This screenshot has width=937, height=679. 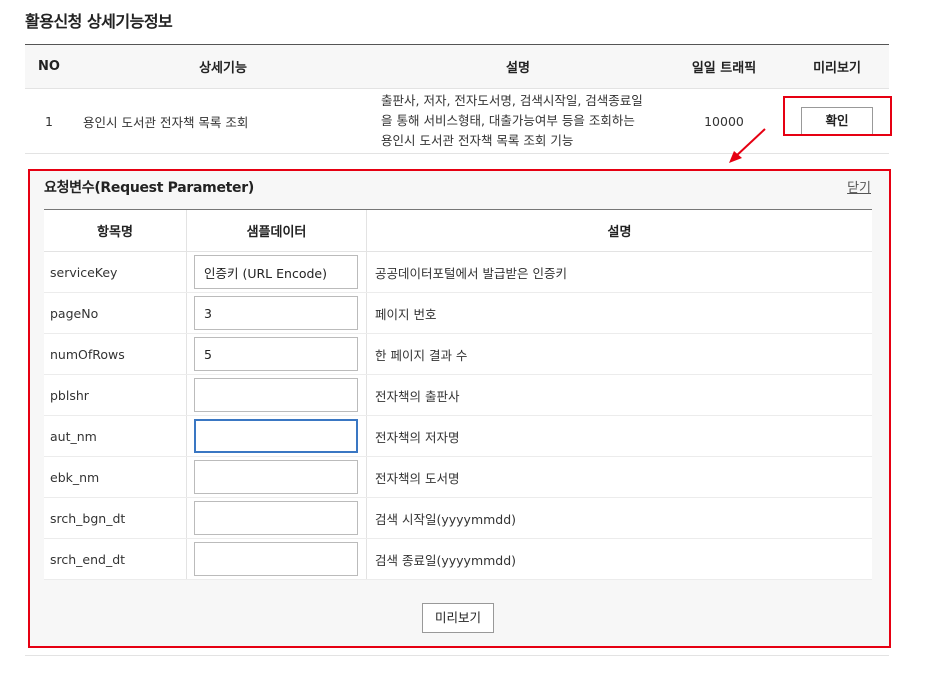 I want to click on close-link: 닫기, so click(x=859, y=186).